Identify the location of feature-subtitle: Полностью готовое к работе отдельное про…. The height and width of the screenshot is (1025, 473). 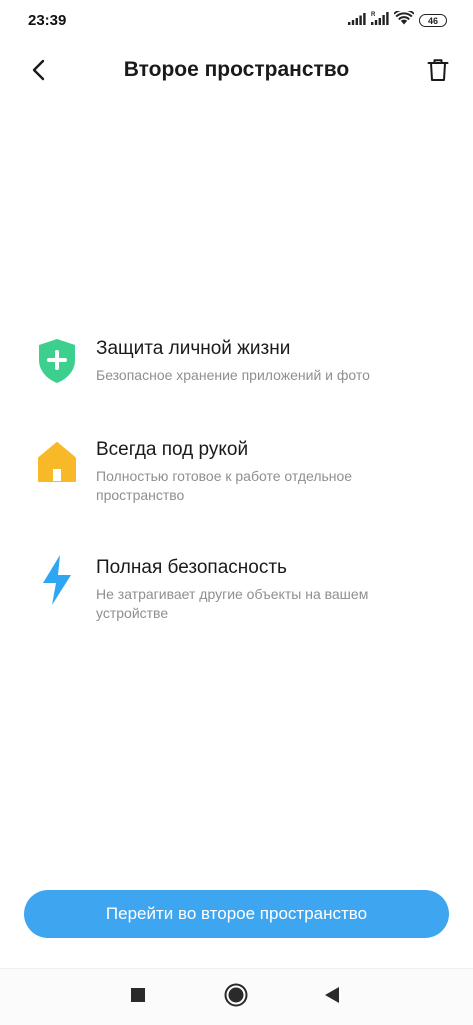
(224, 485).